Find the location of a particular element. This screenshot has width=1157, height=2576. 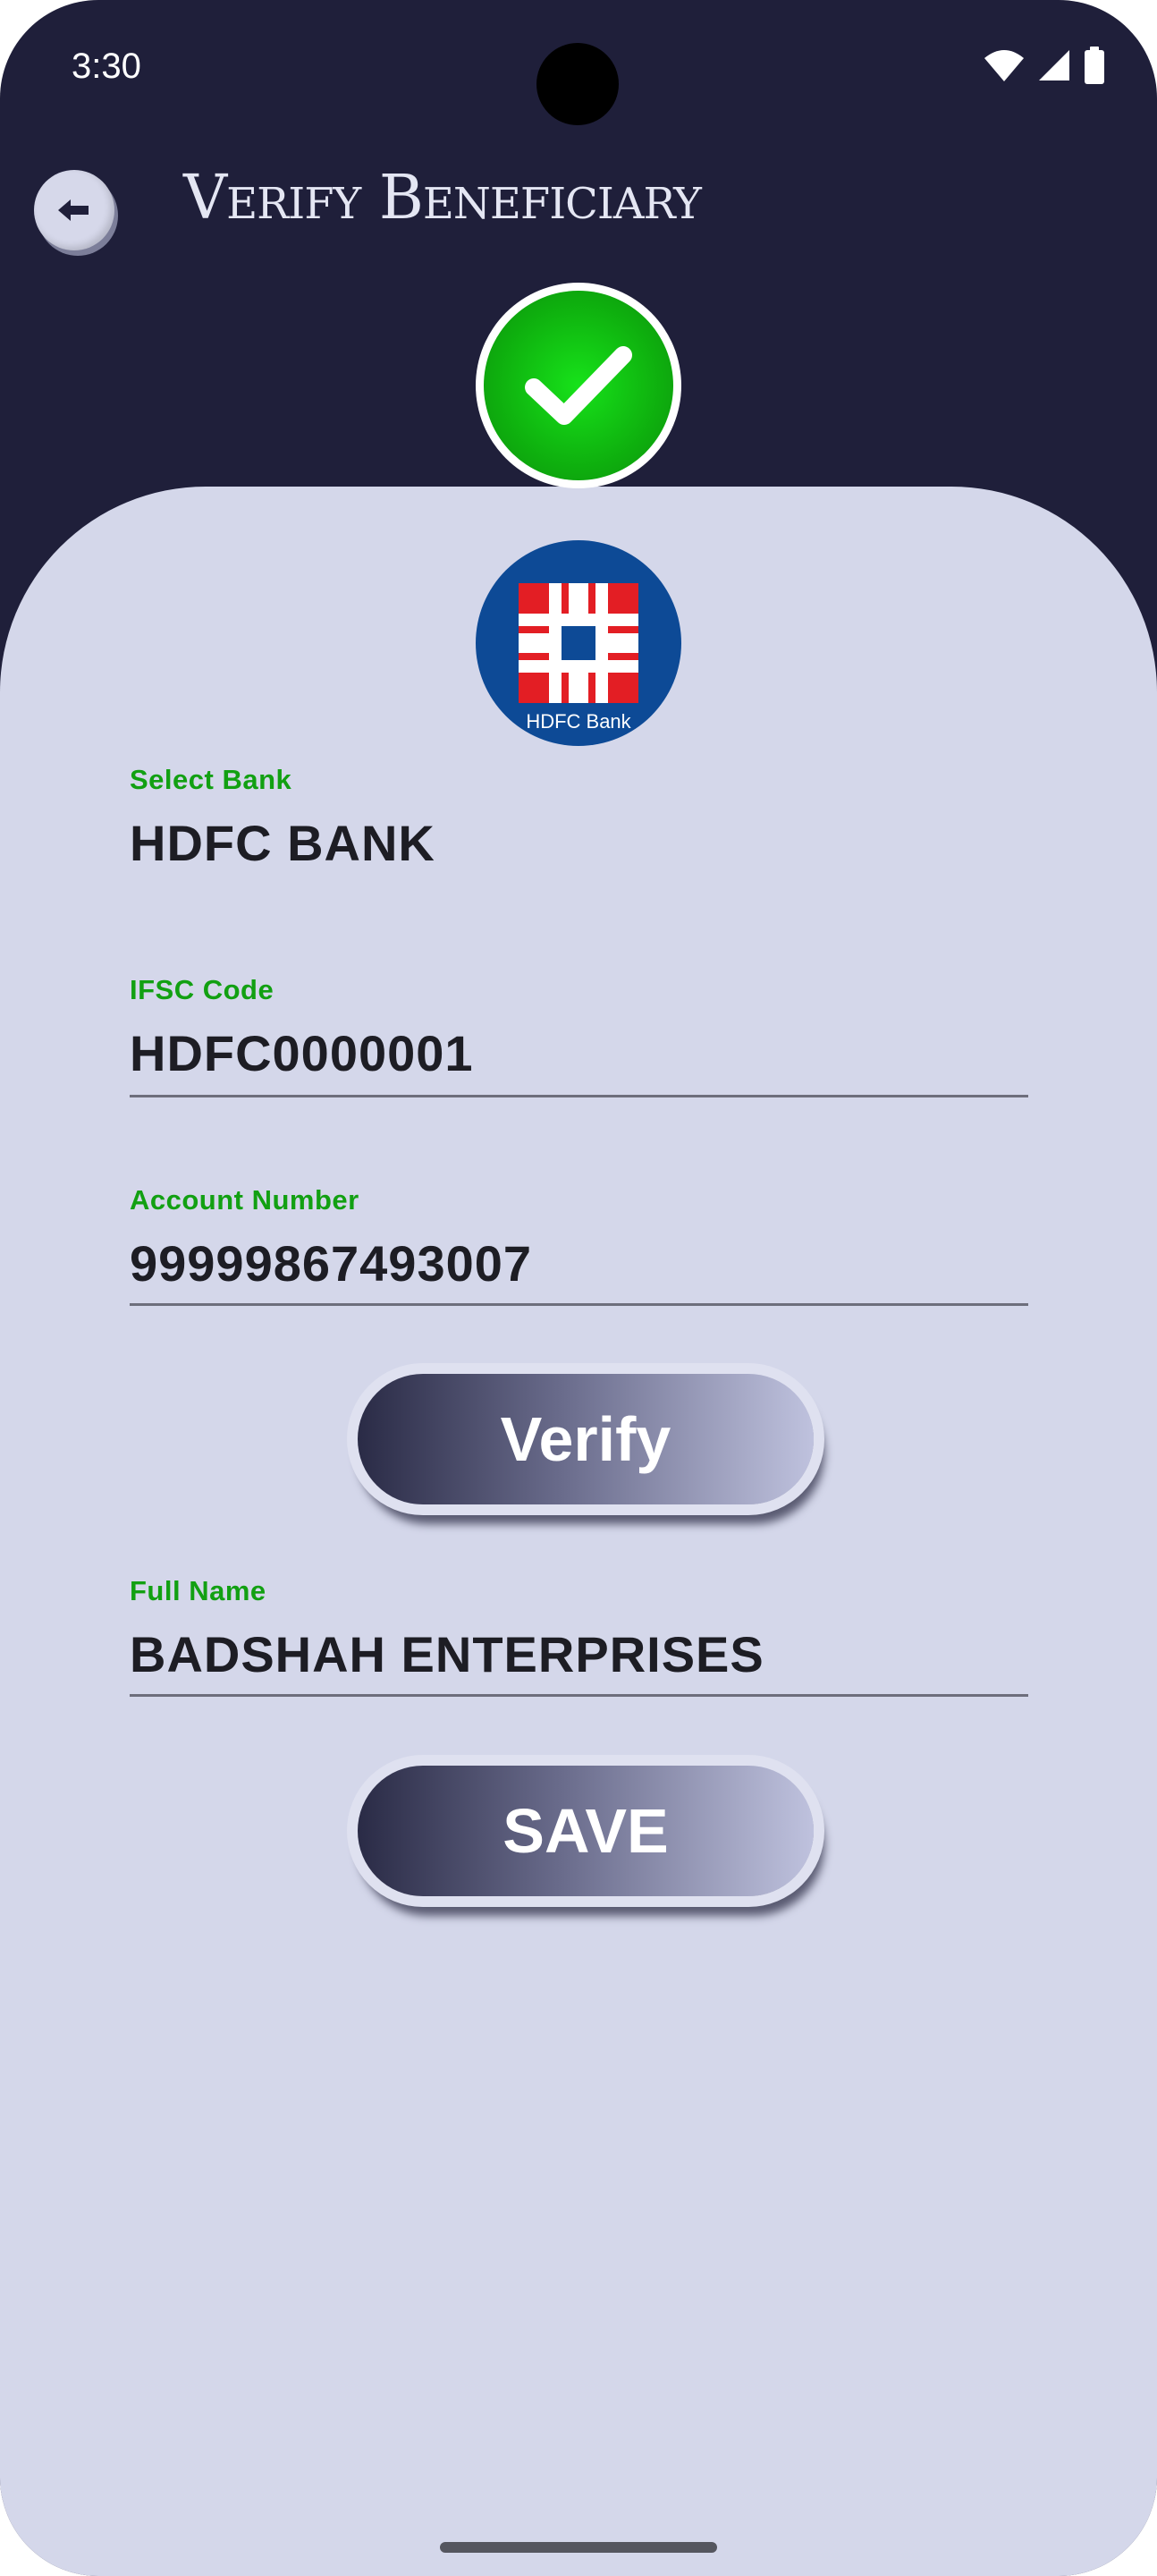

ifsc-code-field: IFSC Code HDFC0000001 is located at coordinates (579, 1035).